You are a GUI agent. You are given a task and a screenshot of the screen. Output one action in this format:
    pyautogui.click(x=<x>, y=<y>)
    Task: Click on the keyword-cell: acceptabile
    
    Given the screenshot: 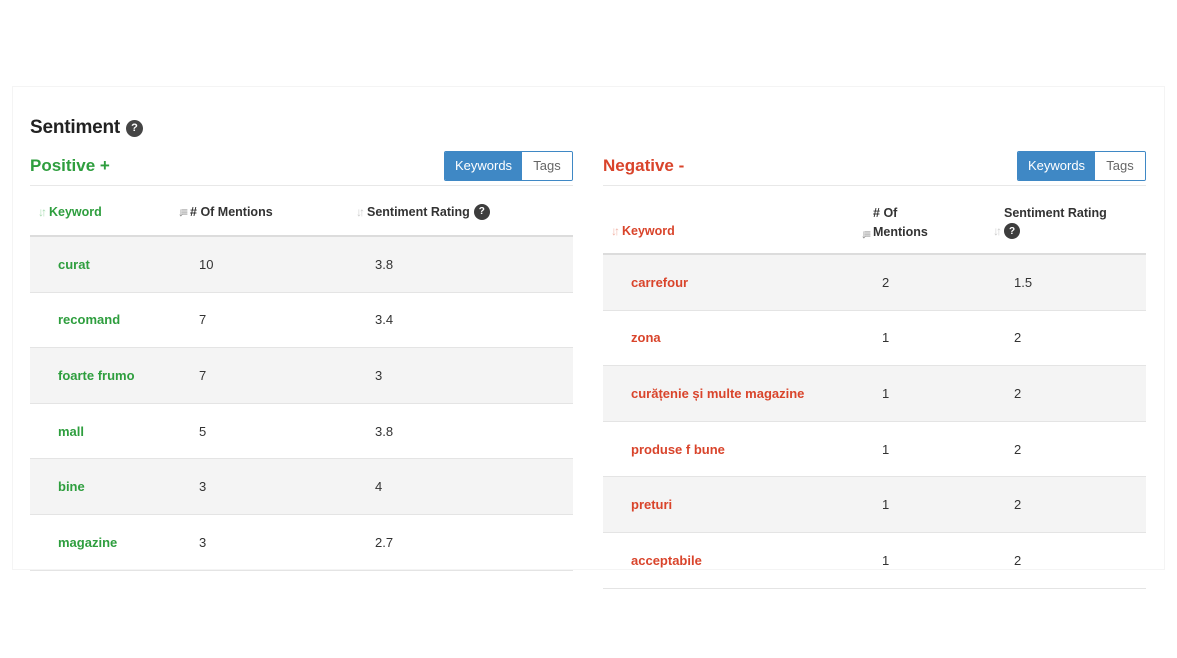 What is the action you would take?
    pyautogui.click(x=666, y=560)
    